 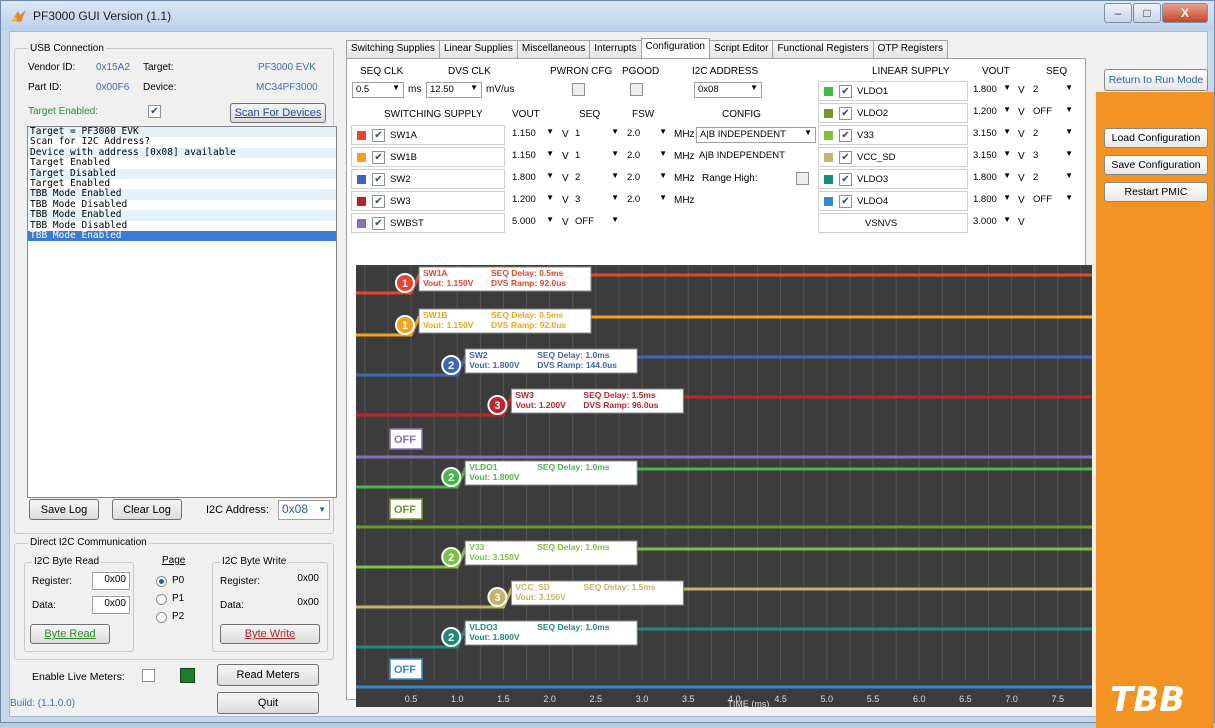 I want to click on tab-otp-registers: OTP Registers, so click(x=910, y=49).